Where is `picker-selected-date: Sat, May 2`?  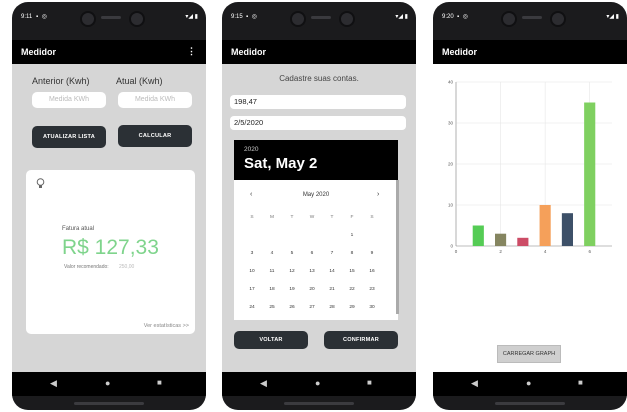
picker-selected-date: Sat, May 2 is located at coordinates (281, 163).